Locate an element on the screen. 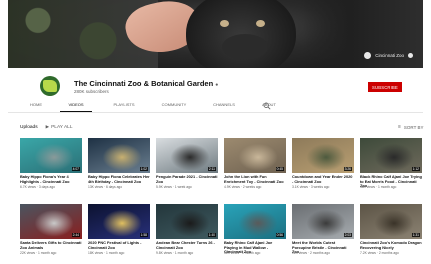 The image size is (431, 264). video-duration: 1:40 is located at coordinates (211, 235).